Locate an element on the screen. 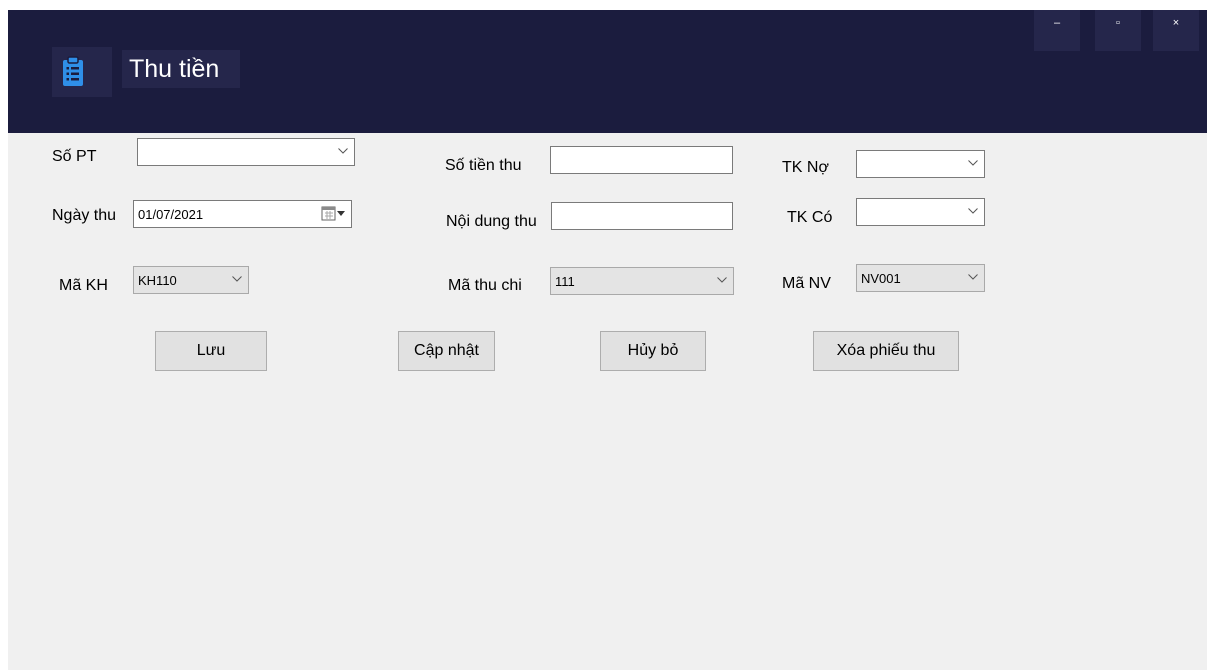 The height and width of the screenshot is (670, 1207). tk-co-label: TK Có is located at coordinates (810, 217).